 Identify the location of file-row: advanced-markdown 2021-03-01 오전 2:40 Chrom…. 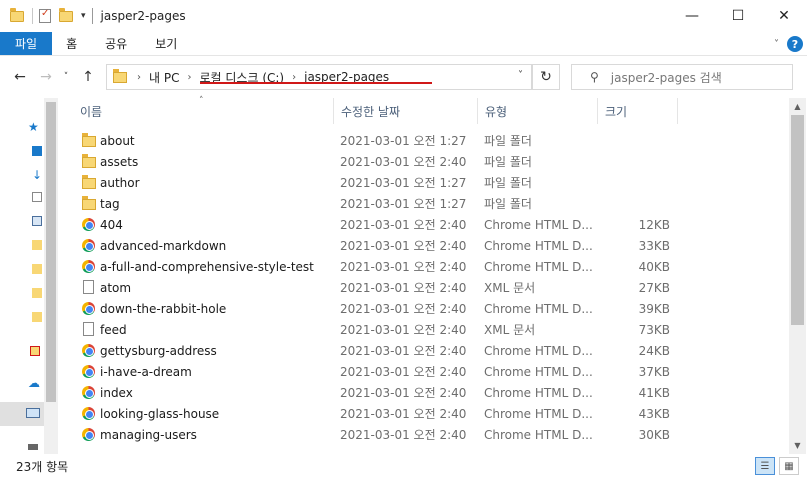
(433, 245).